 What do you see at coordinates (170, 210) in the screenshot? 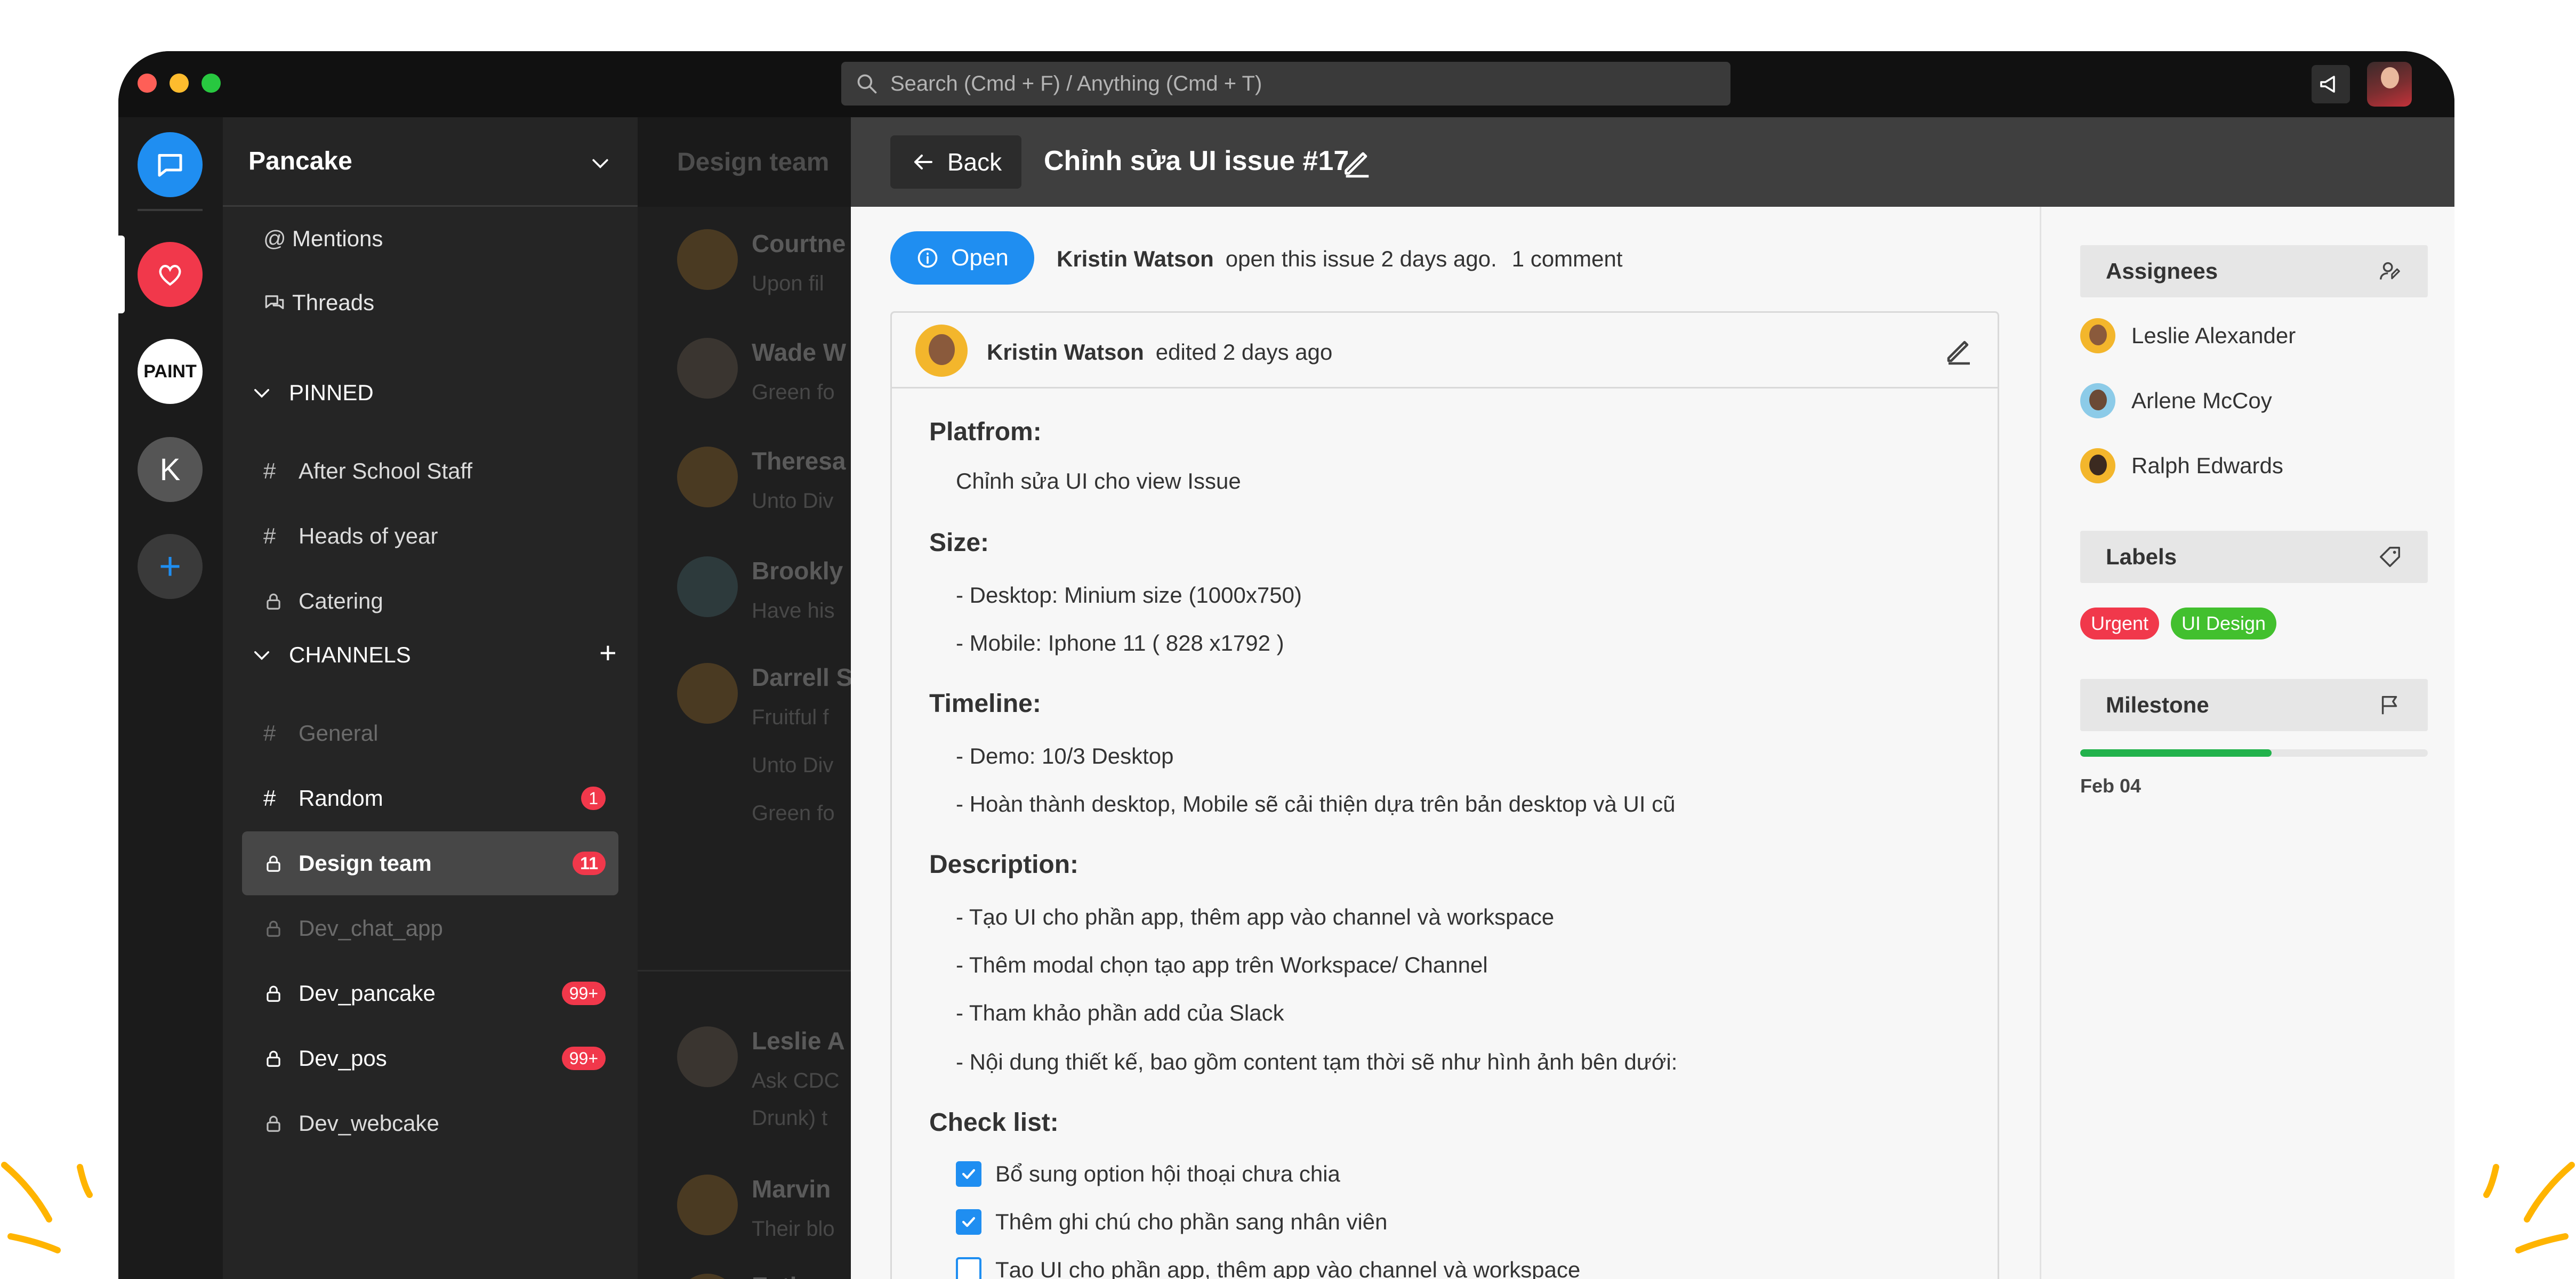
I see `rail-divider` at bounding box center [170, 210].